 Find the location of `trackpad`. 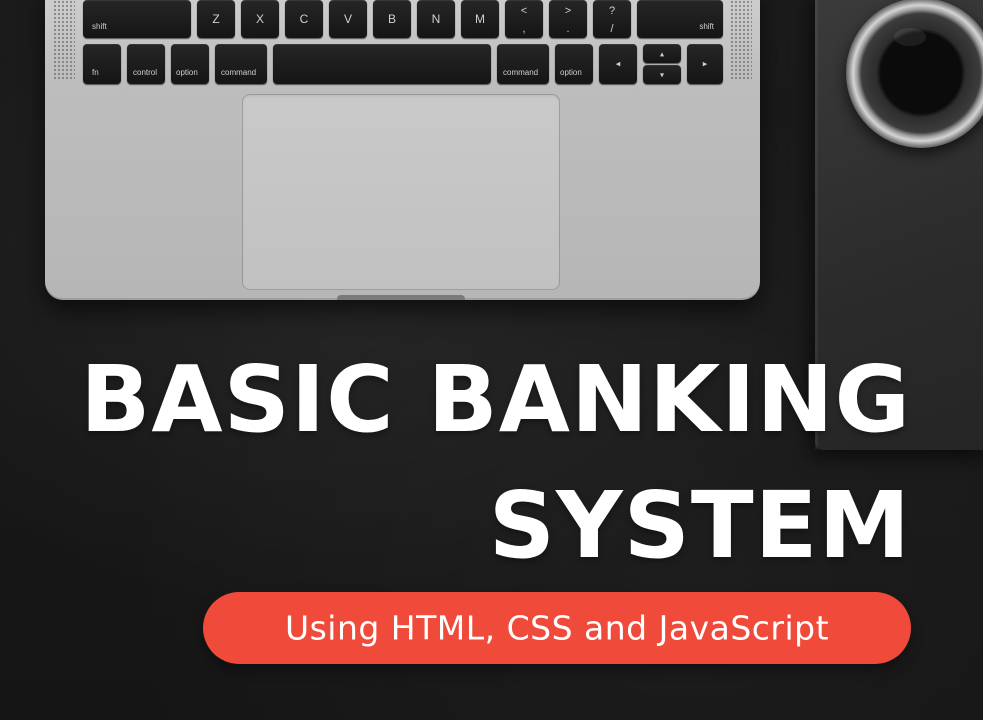

trackpad is located at coordinates (401, 192).